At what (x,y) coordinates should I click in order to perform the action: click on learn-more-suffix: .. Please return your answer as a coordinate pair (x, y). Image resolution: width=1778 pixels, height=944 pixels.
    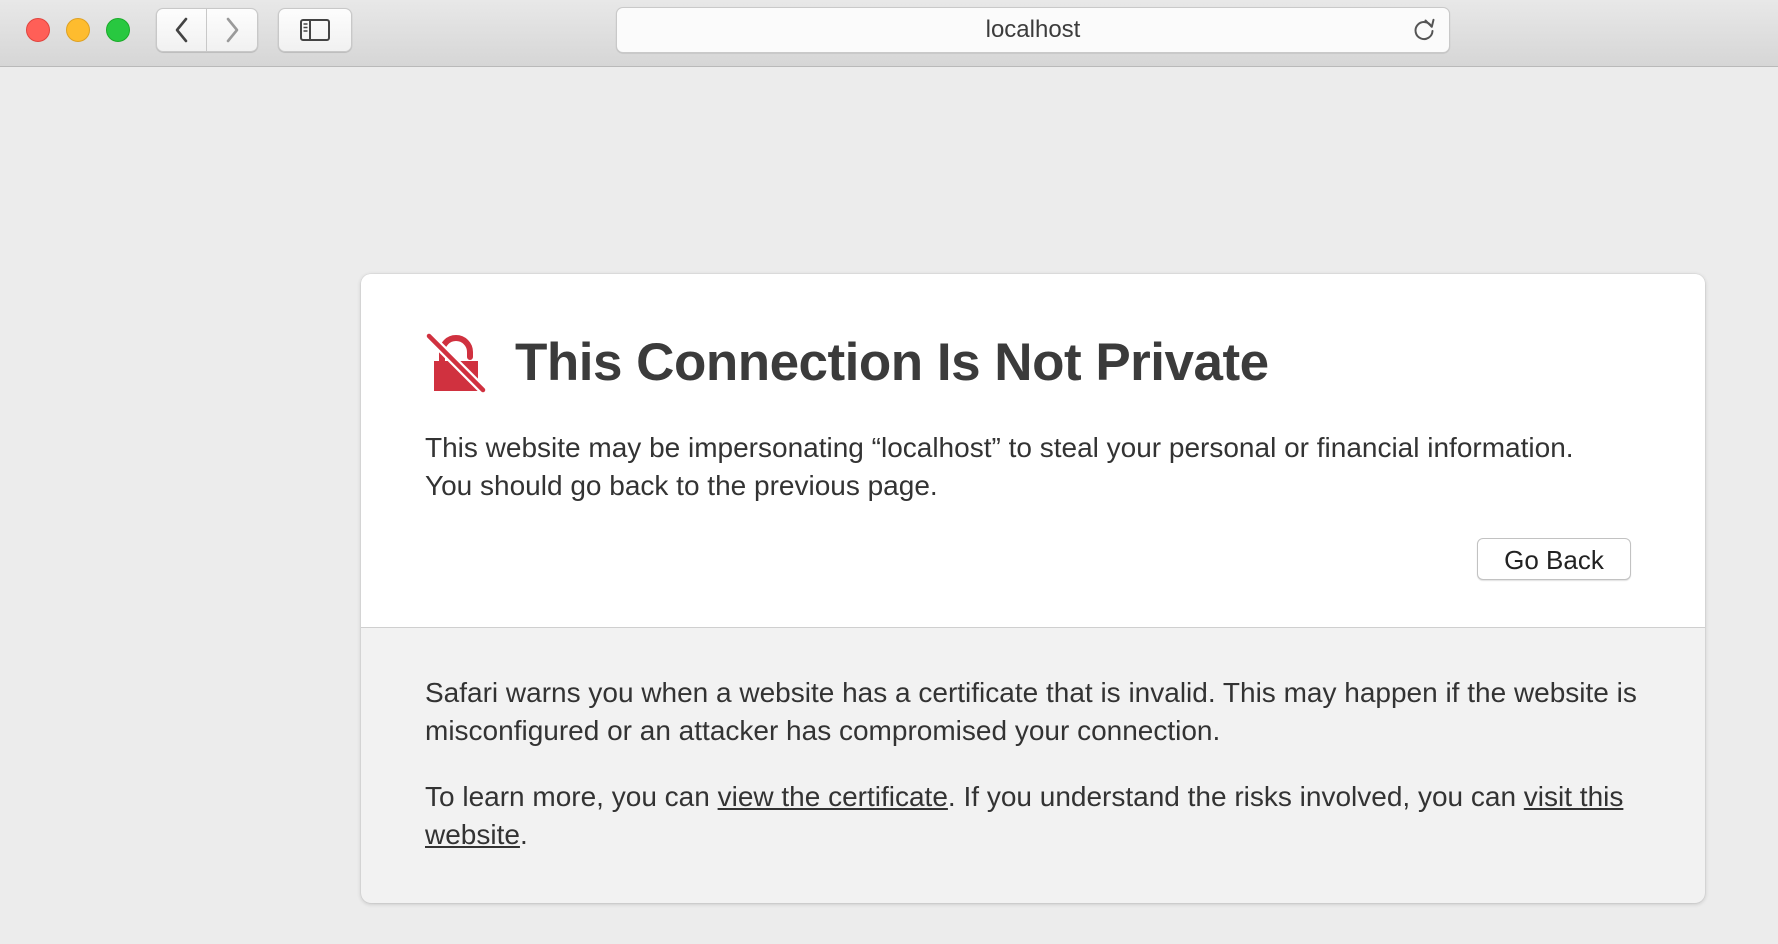
    Looking at the image, I should click on (523, 834).